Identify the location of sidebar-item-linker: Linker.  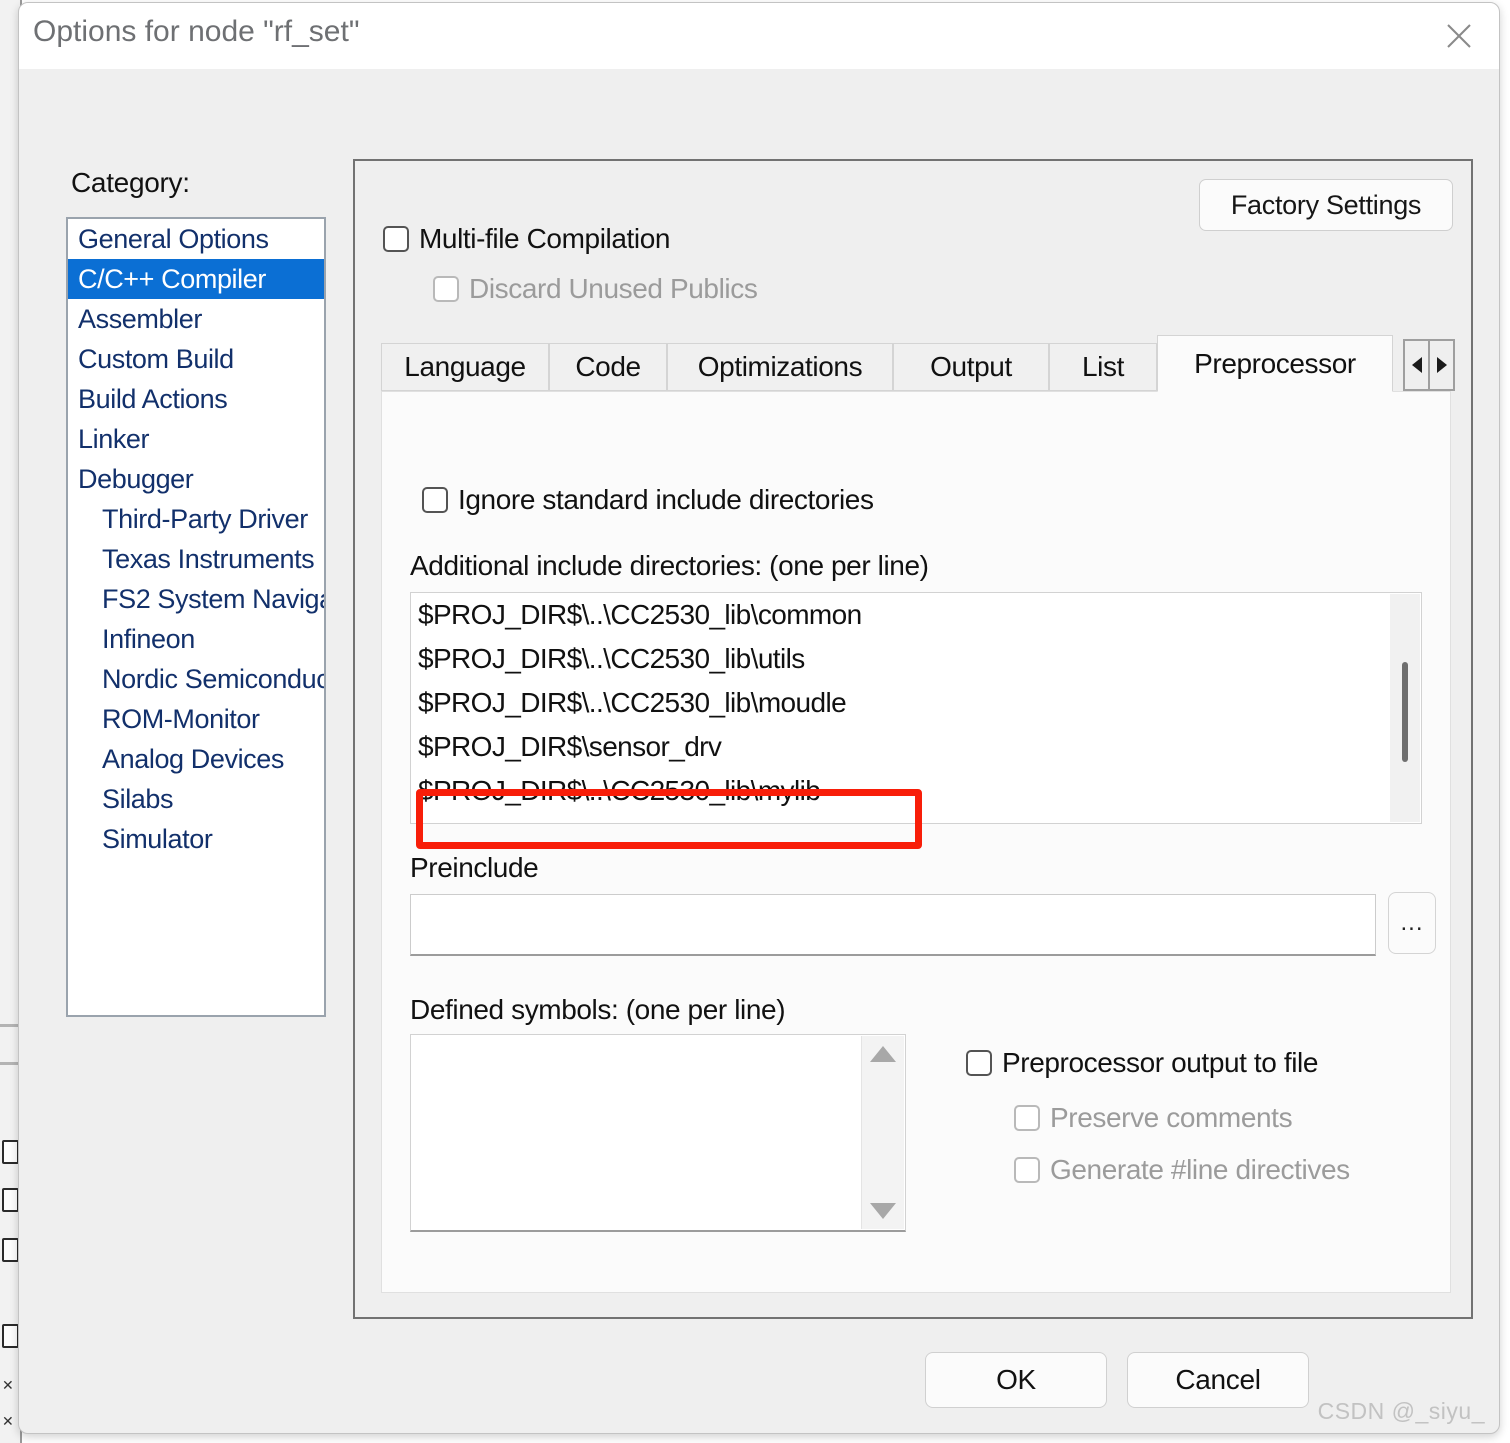
(196, 439).